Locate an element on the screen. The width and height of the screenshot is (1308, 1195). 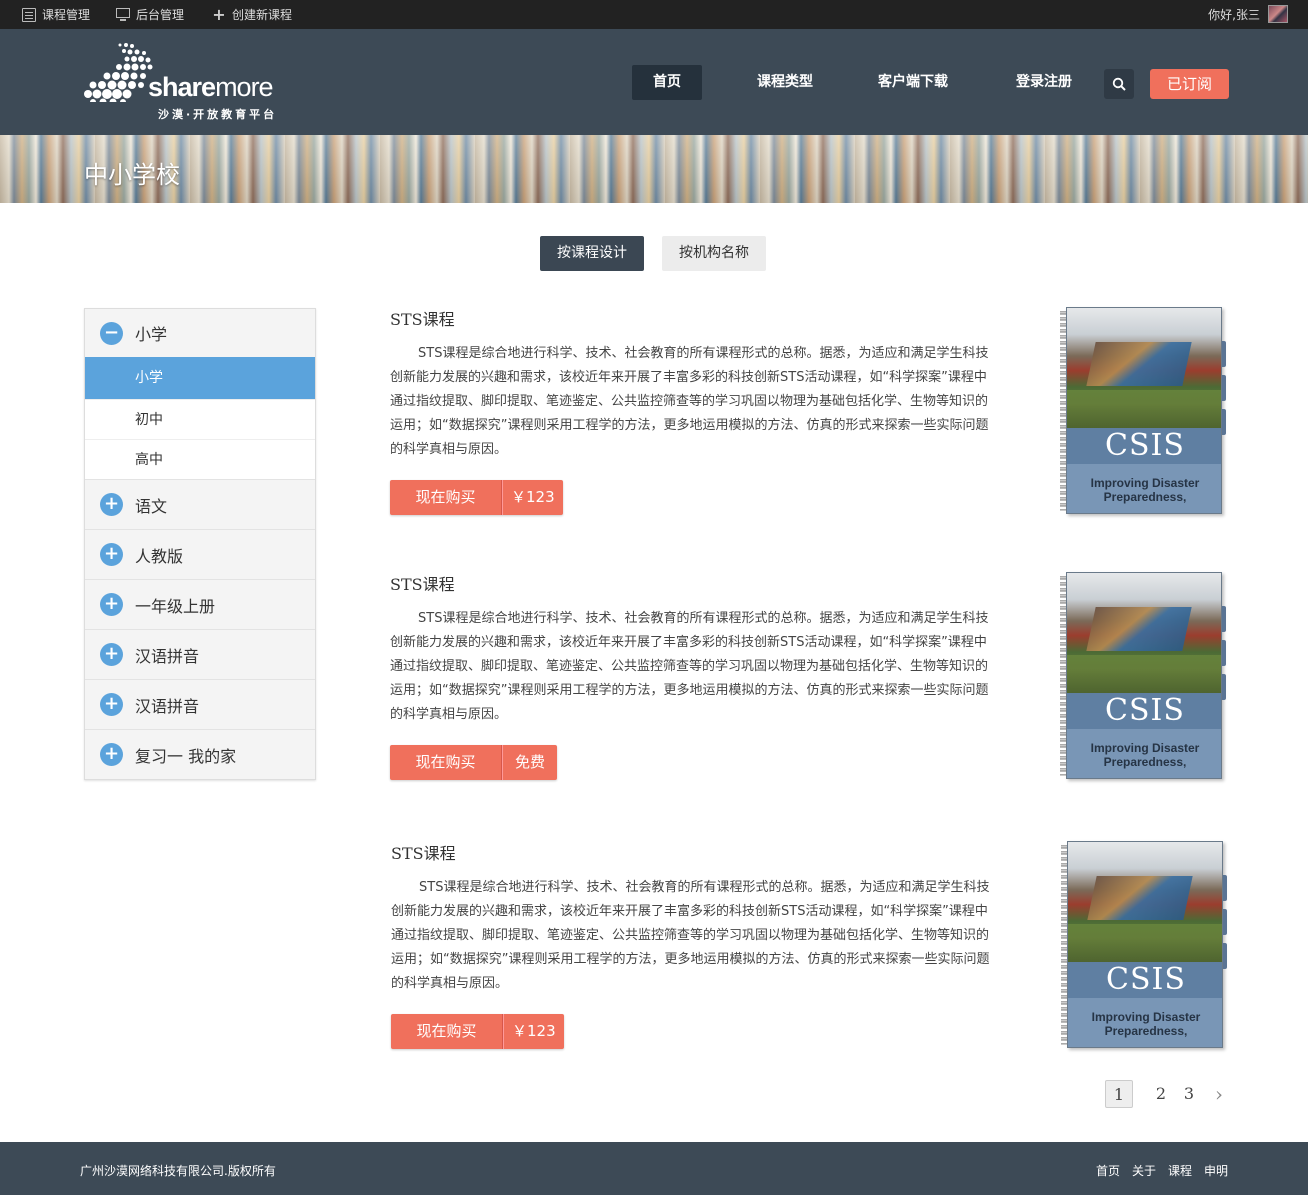
pagination: 1 2 3 › is located at coordinates (1169, 1094).